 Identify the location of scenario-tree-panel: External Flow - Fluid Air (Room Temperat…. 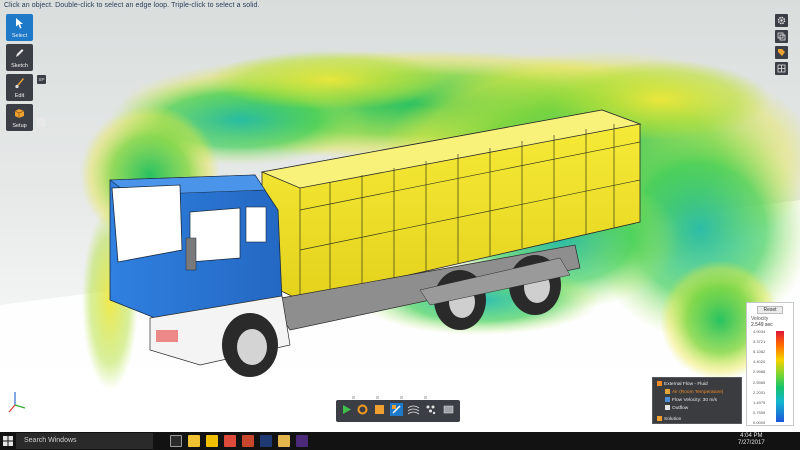
(697, 400).